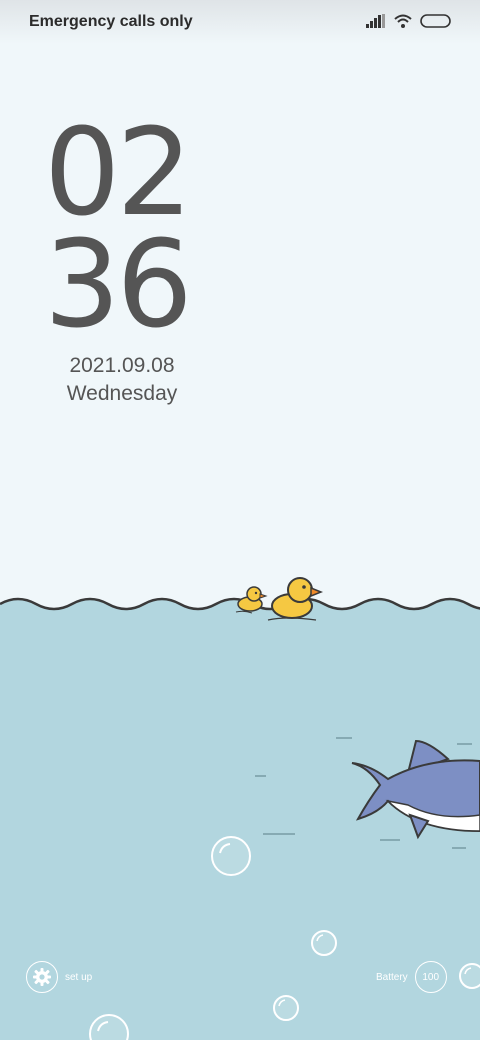 Image resolution: width=480 pixels, height=1040 pixels. I want to click on weekday-text: Wednesday, so click(122, 393).